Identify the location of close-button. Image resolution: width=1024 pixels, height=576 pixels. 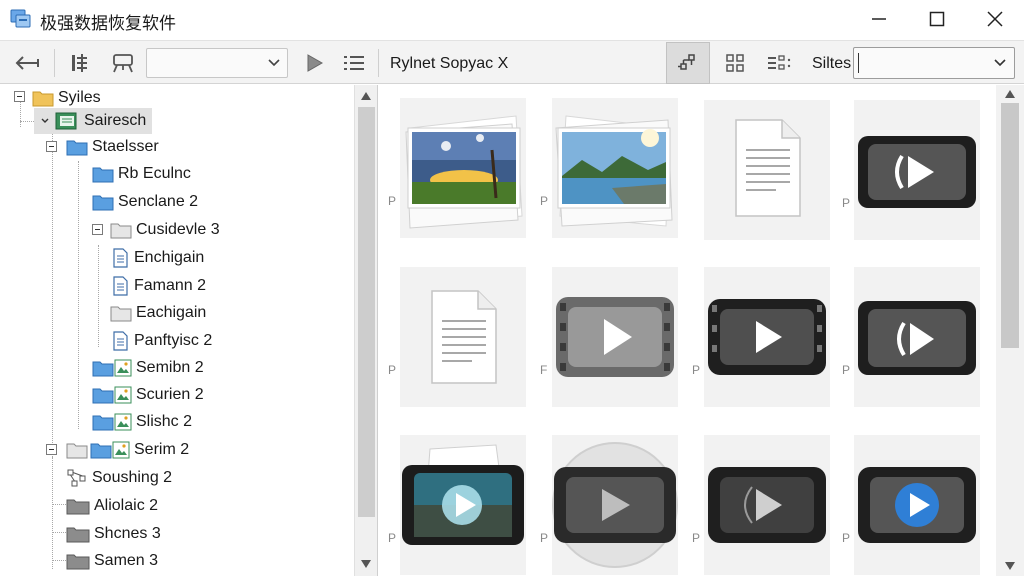
(995, 19).